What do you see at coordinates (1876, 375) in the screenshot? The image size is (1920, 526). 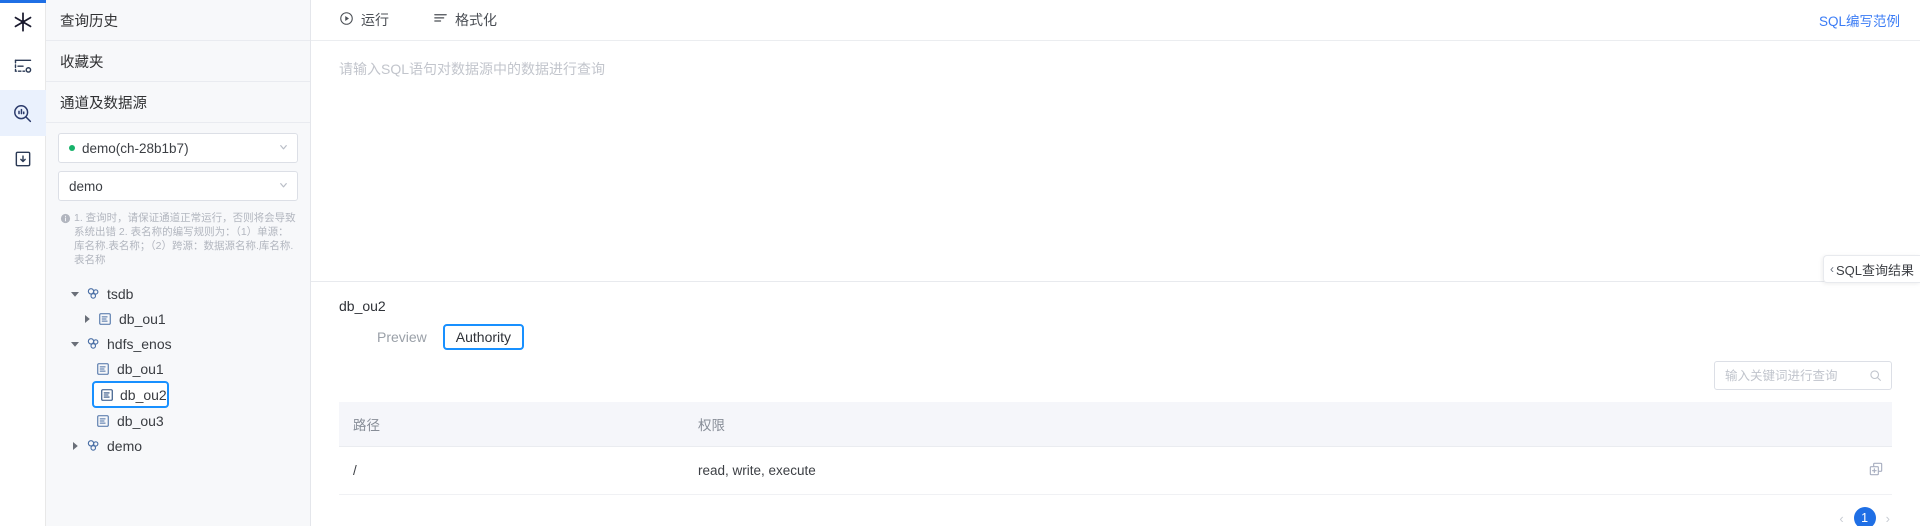 I see `search-icon` at bounding box center [1876, 375].